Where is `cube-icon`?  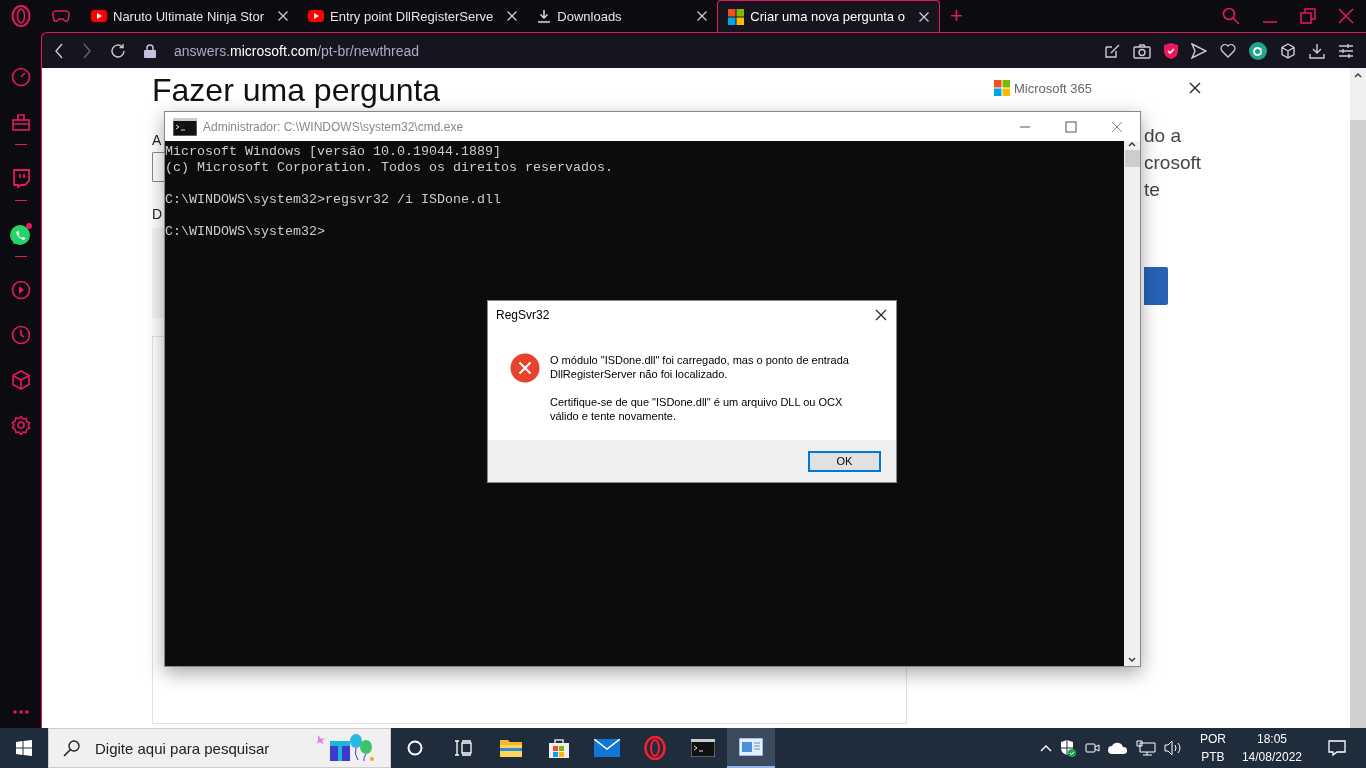
cube-icon is located at coordinates (1288, 50).